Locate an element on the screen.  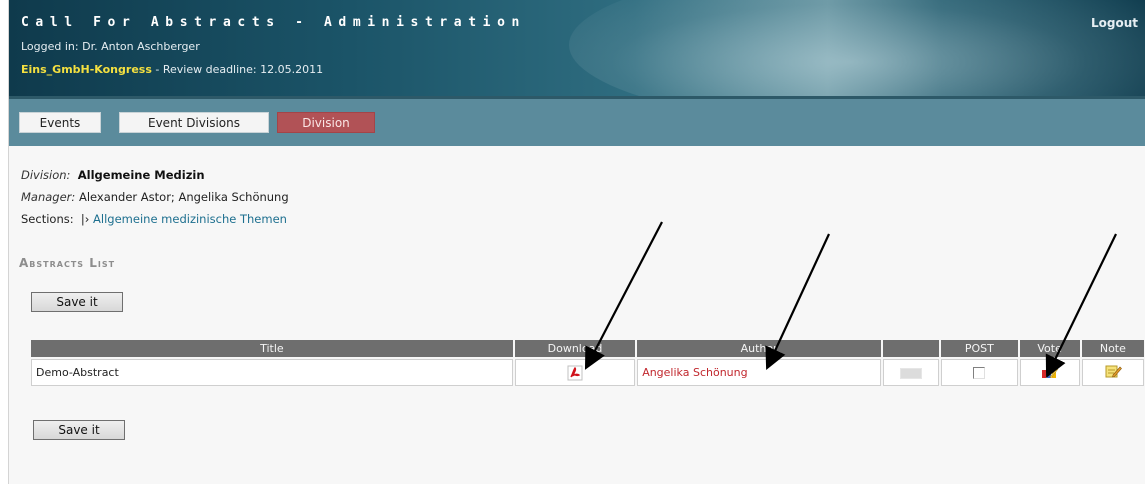
column-header-note: Note is located at coordinates (1112, 348).